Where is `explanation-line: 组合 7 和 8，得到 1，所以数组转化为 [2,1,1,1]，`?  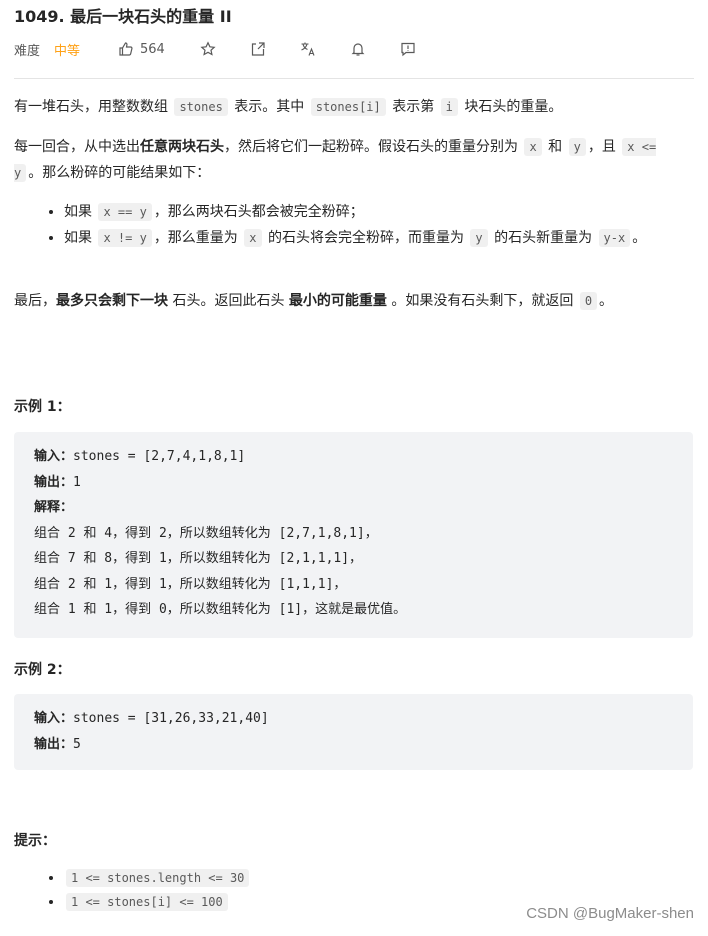 explanation-line: 组合 7 和 8，得到 1，所以数组转化为 [2,1,1,1]， is located at coordinates (198, 558).